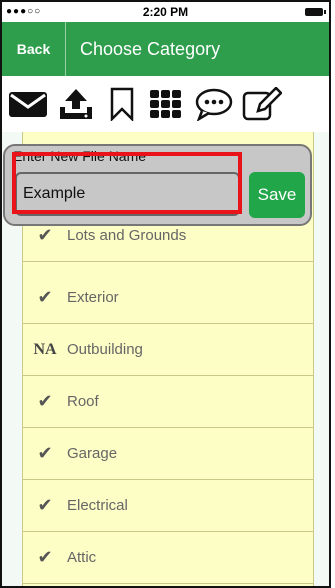  What do you see at coordinates (168, 454) in the screenshot?
I see `list-item: ✔ Garage` at bounding box center [168, 454].